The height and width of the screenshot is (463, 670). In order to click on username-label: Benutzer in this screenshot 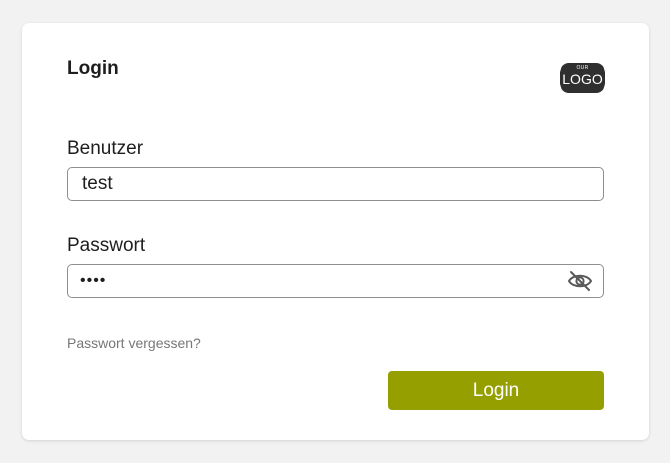, I will do `click(105, 148)`.